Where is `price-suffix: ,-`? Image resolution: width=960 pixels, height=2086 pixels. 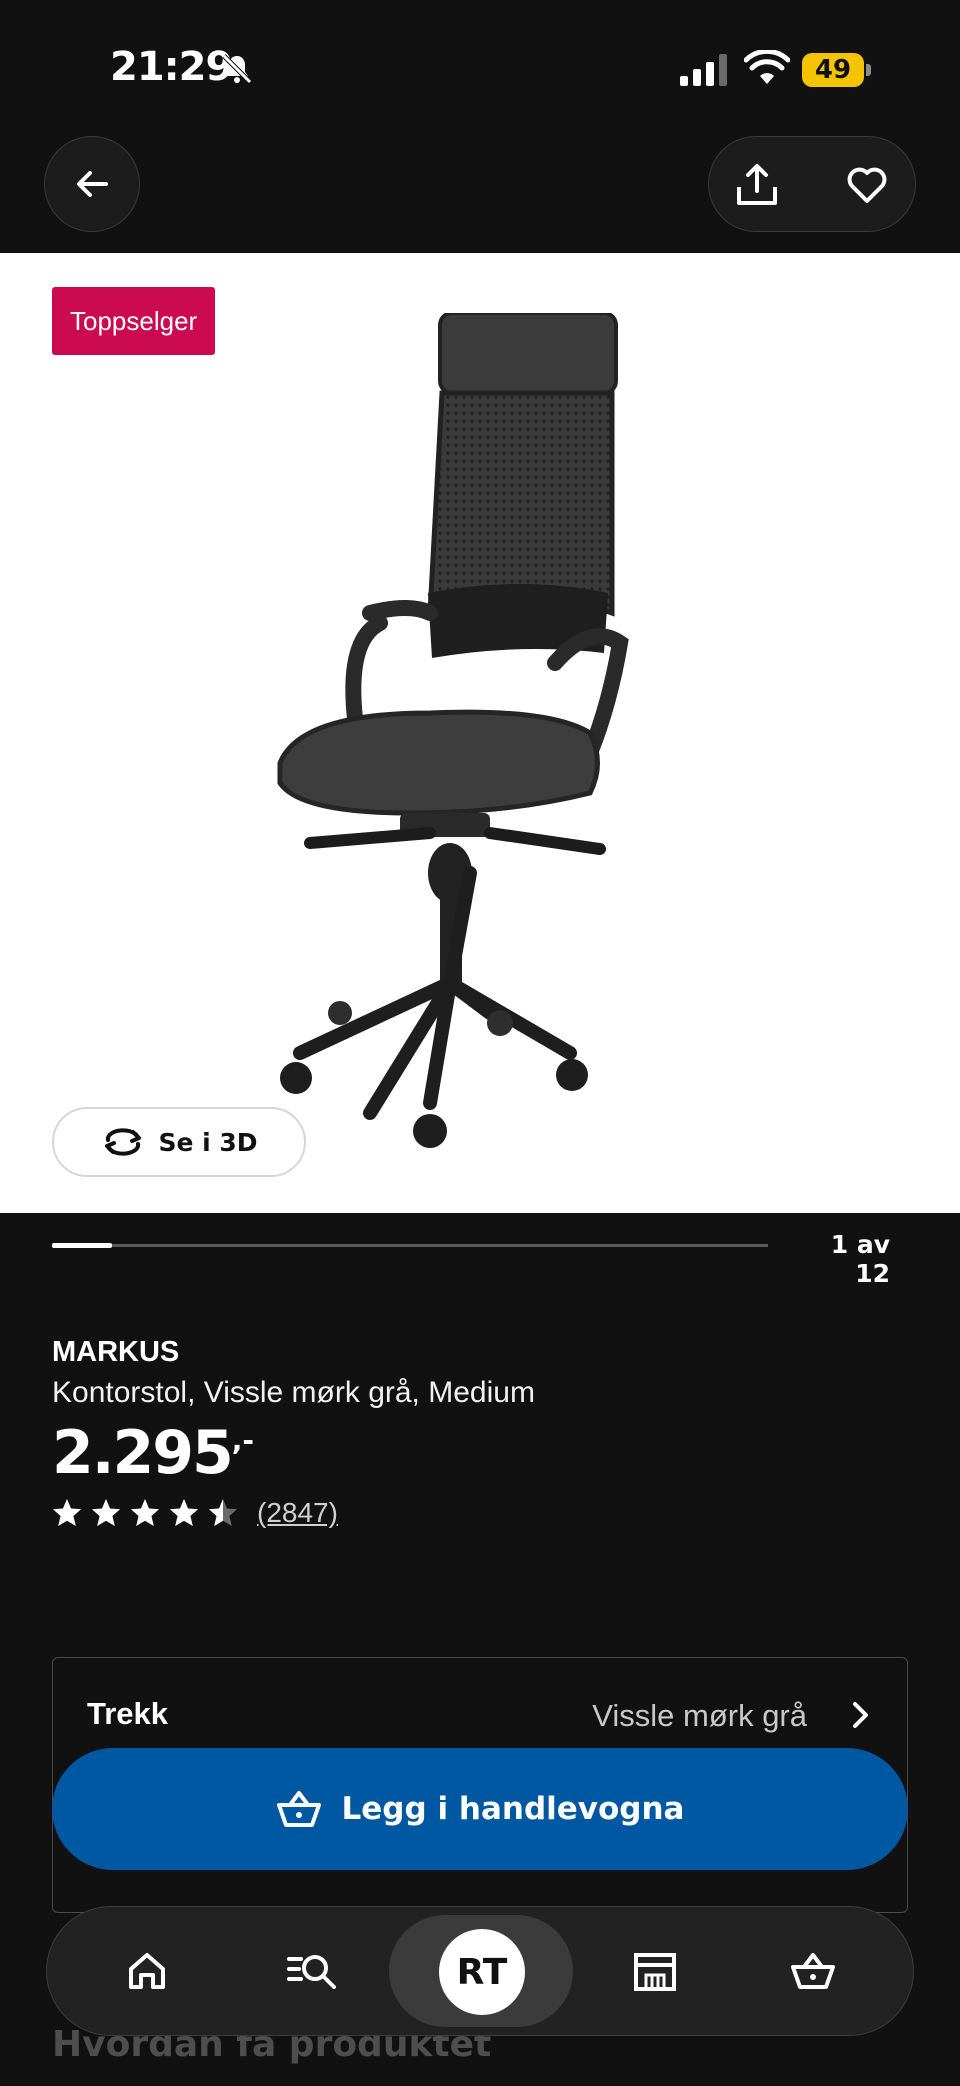 price-suffix: ,- is located at coordinates (243, 1440).